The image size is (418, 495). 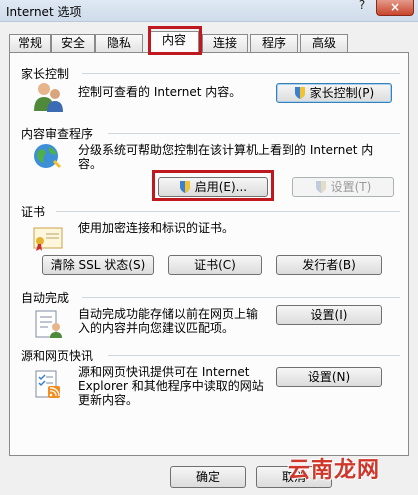 I want to click on tab-privacy: 隐私, so click(x=119, y=43).